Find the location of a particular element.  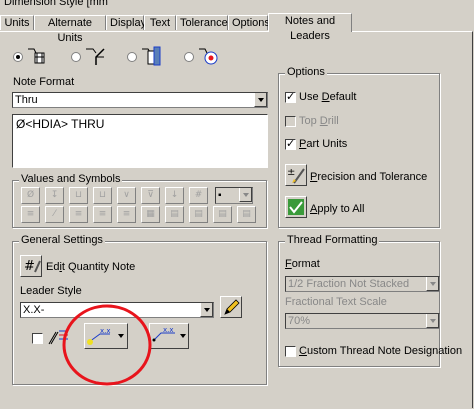

use-default-checkbox is located at coordinates (290, 96).